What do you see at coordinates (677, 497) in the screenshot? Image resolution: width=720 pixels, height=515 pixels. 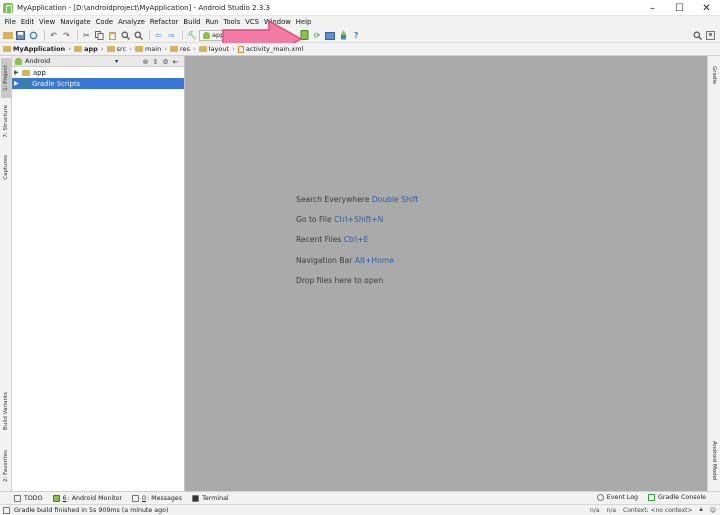 I see `tab-gradle-console: Gradle Console` at bounding box center [677, 497].